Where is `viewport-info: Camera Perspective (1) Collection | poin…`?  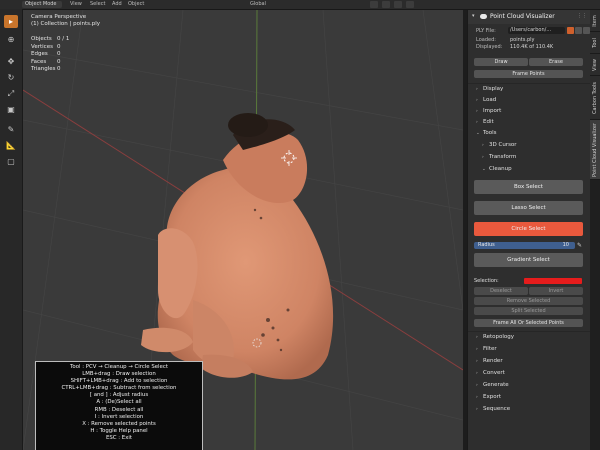 viewport-info: Camera Perspective (1) Collection | poin… is located at coordinates (65, 21).